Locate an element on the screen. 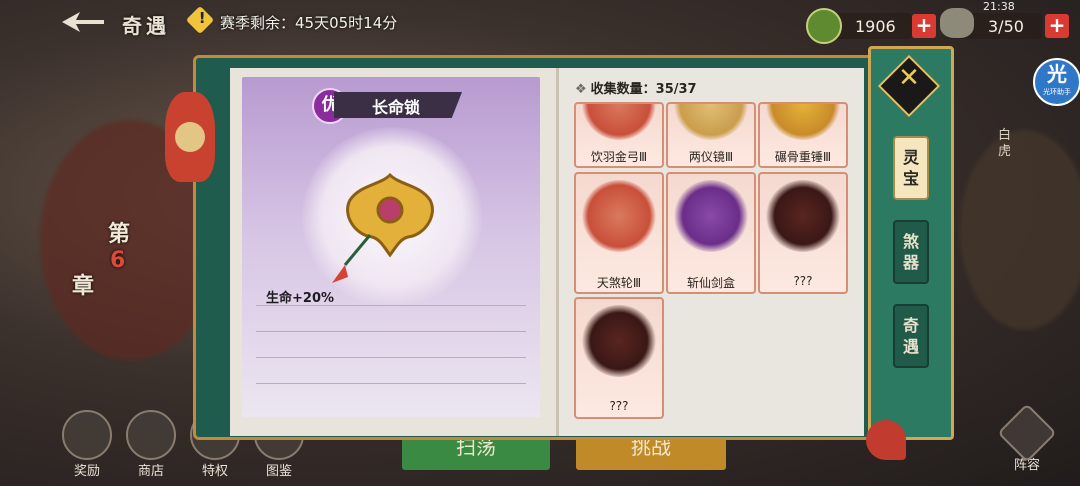  stamina-icon is located at coordinates (957, 23).